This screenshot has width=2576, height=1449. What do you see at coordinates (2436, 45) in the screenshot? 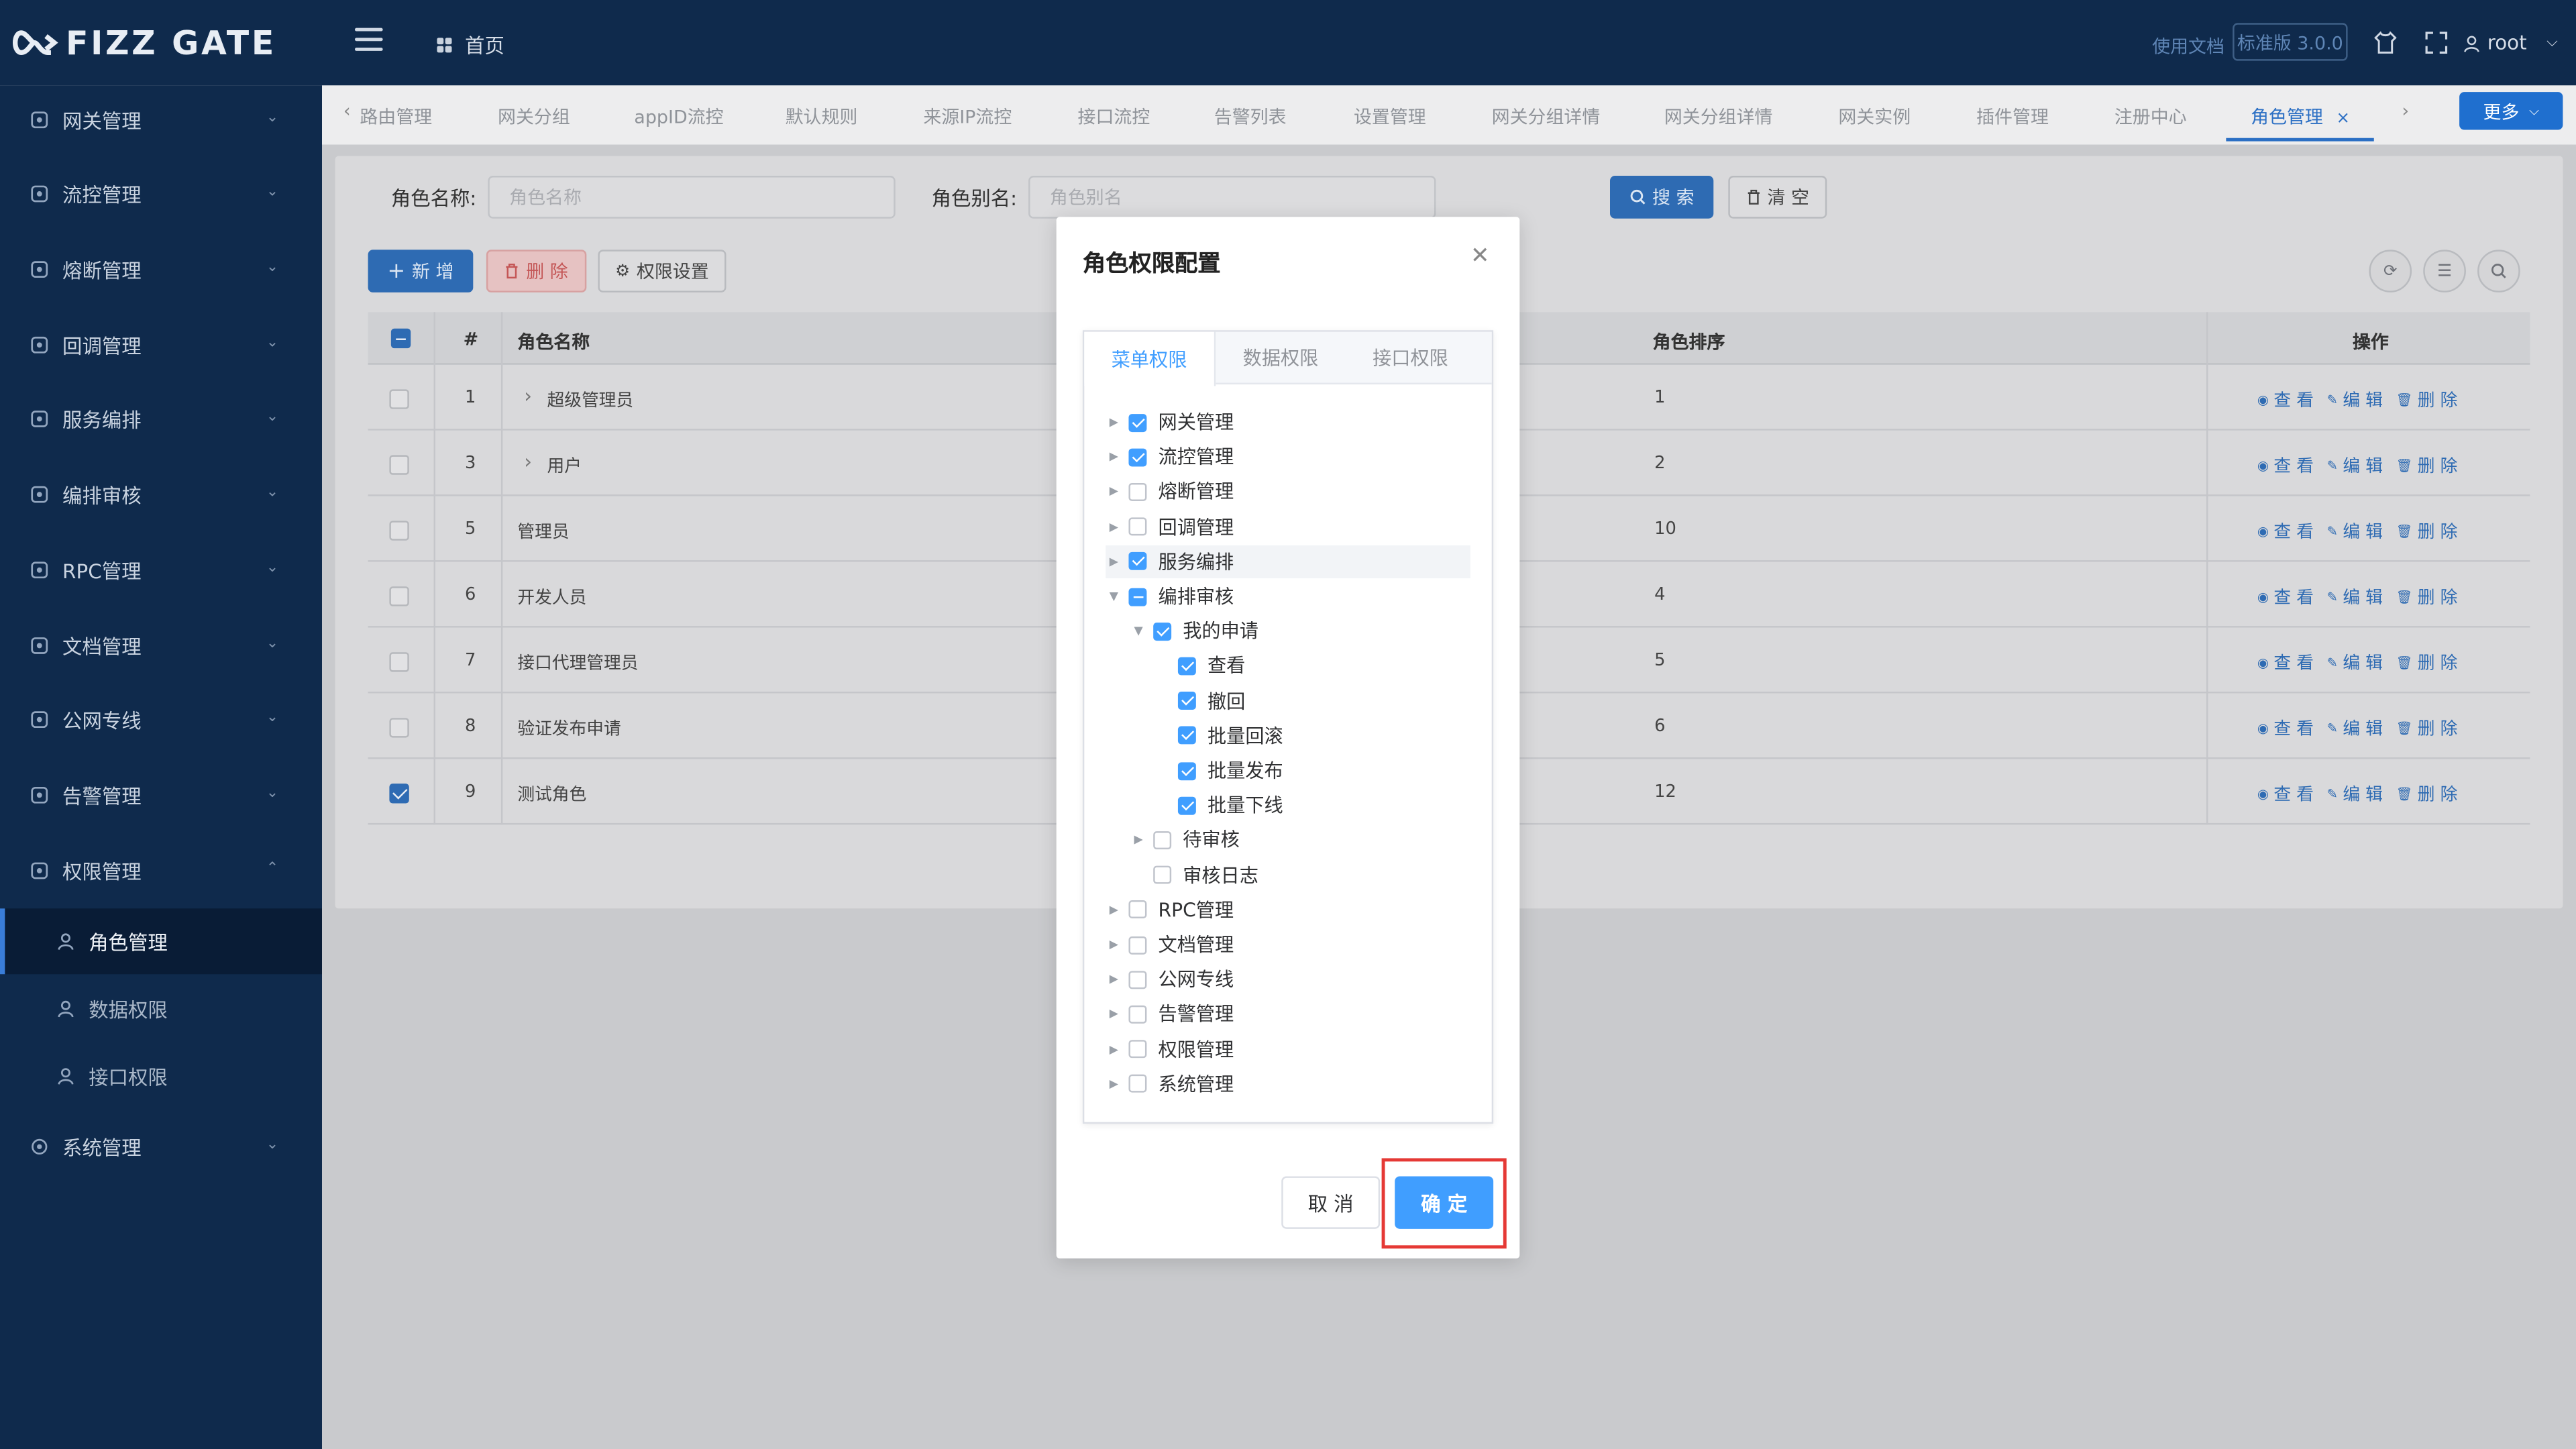
I see `fullscreen-icon` at bounding box center [2436, 45].